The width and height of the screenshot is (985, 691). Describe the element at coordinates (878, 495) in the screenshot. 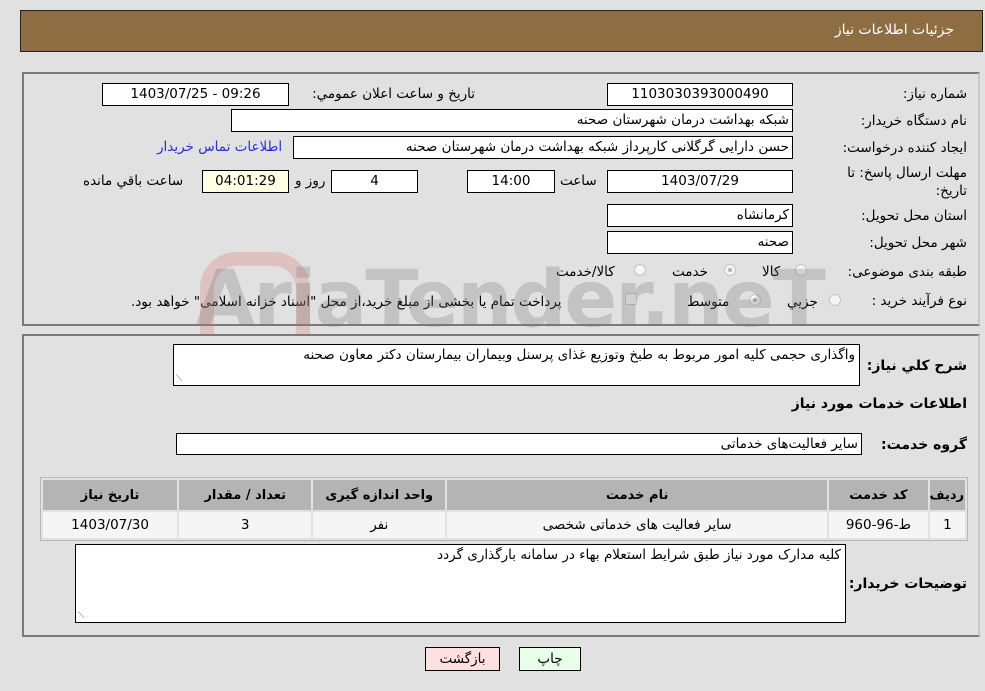

I see `col-service-code: کد خدمت` at that location.